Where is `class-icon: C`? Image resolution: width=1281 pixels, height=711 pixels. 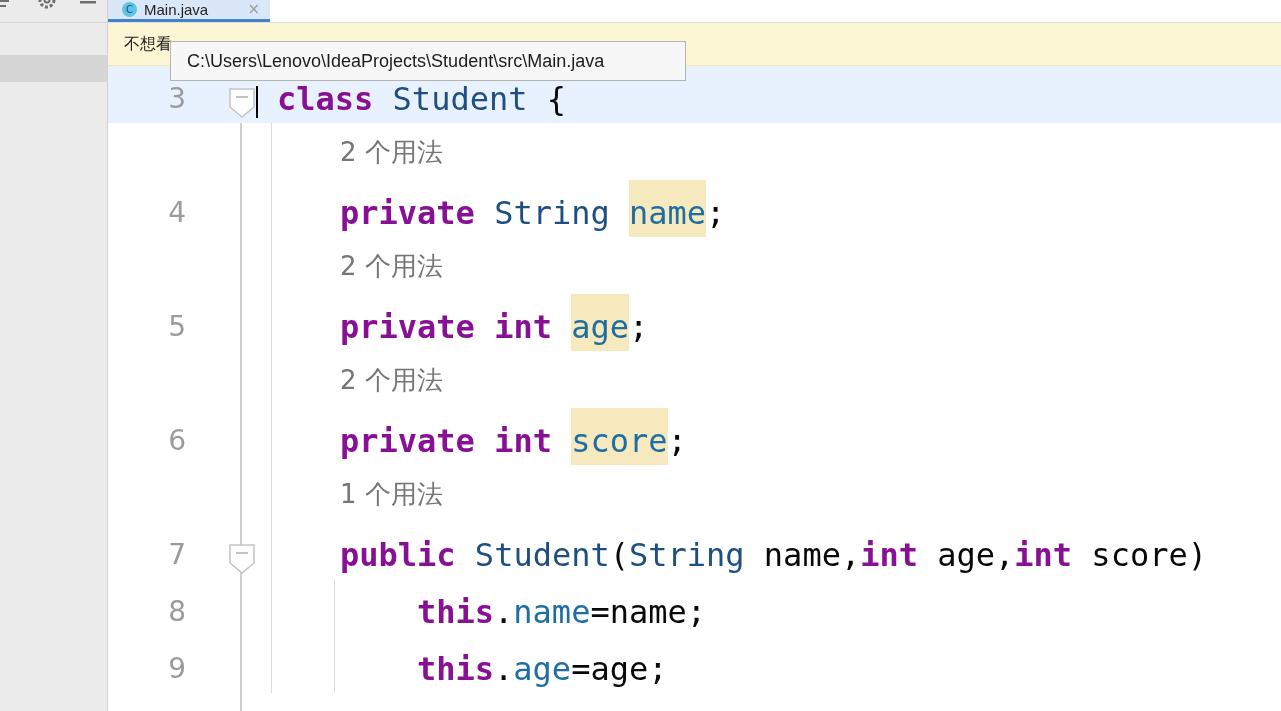
class-icon: C is located at coordinates (129, 9).